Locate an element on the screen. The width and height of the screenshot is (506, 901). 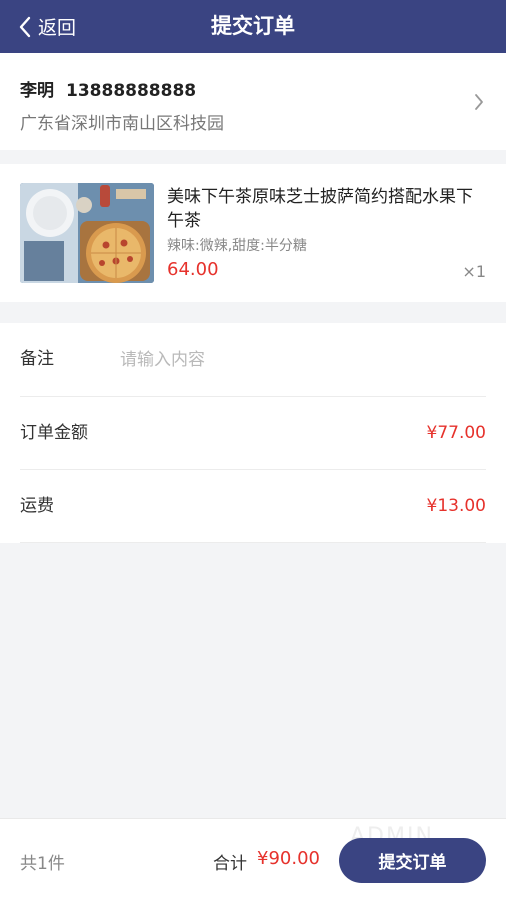
chevron-right-icon is located at coordinates (479, 104).